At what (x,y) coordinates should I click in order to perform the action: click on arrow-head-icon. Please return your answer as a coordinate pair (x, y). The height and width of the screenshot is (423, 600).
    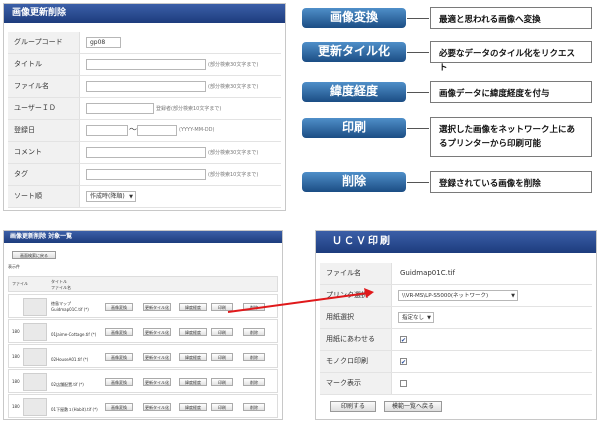
    Looking at the image, I should click on (369, 293).